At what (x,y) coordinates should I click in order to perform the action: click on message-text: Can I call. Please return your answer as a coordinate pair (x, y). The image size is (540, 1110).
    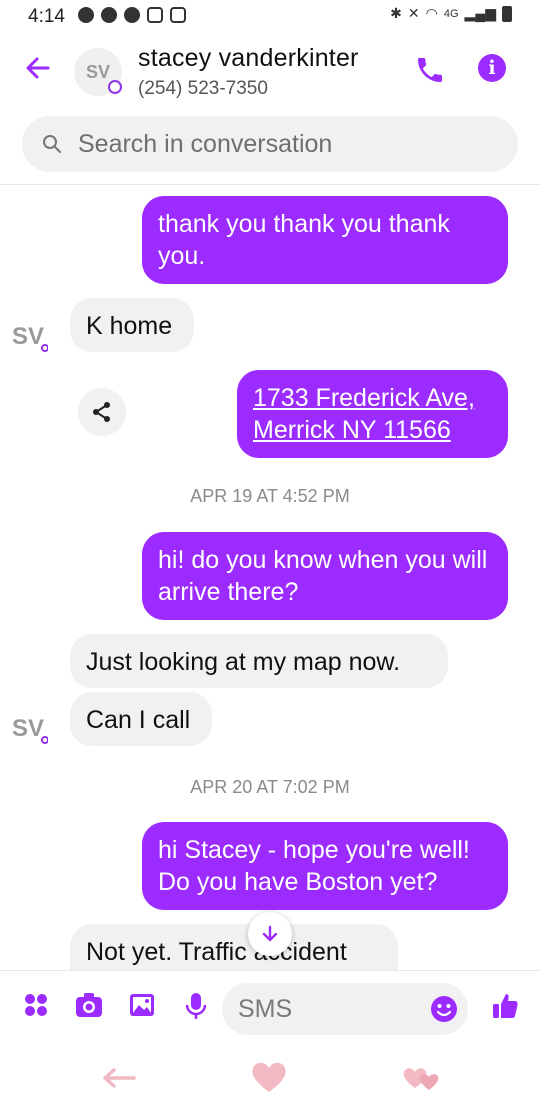
    Looking at the image, I should click on (138, 720).